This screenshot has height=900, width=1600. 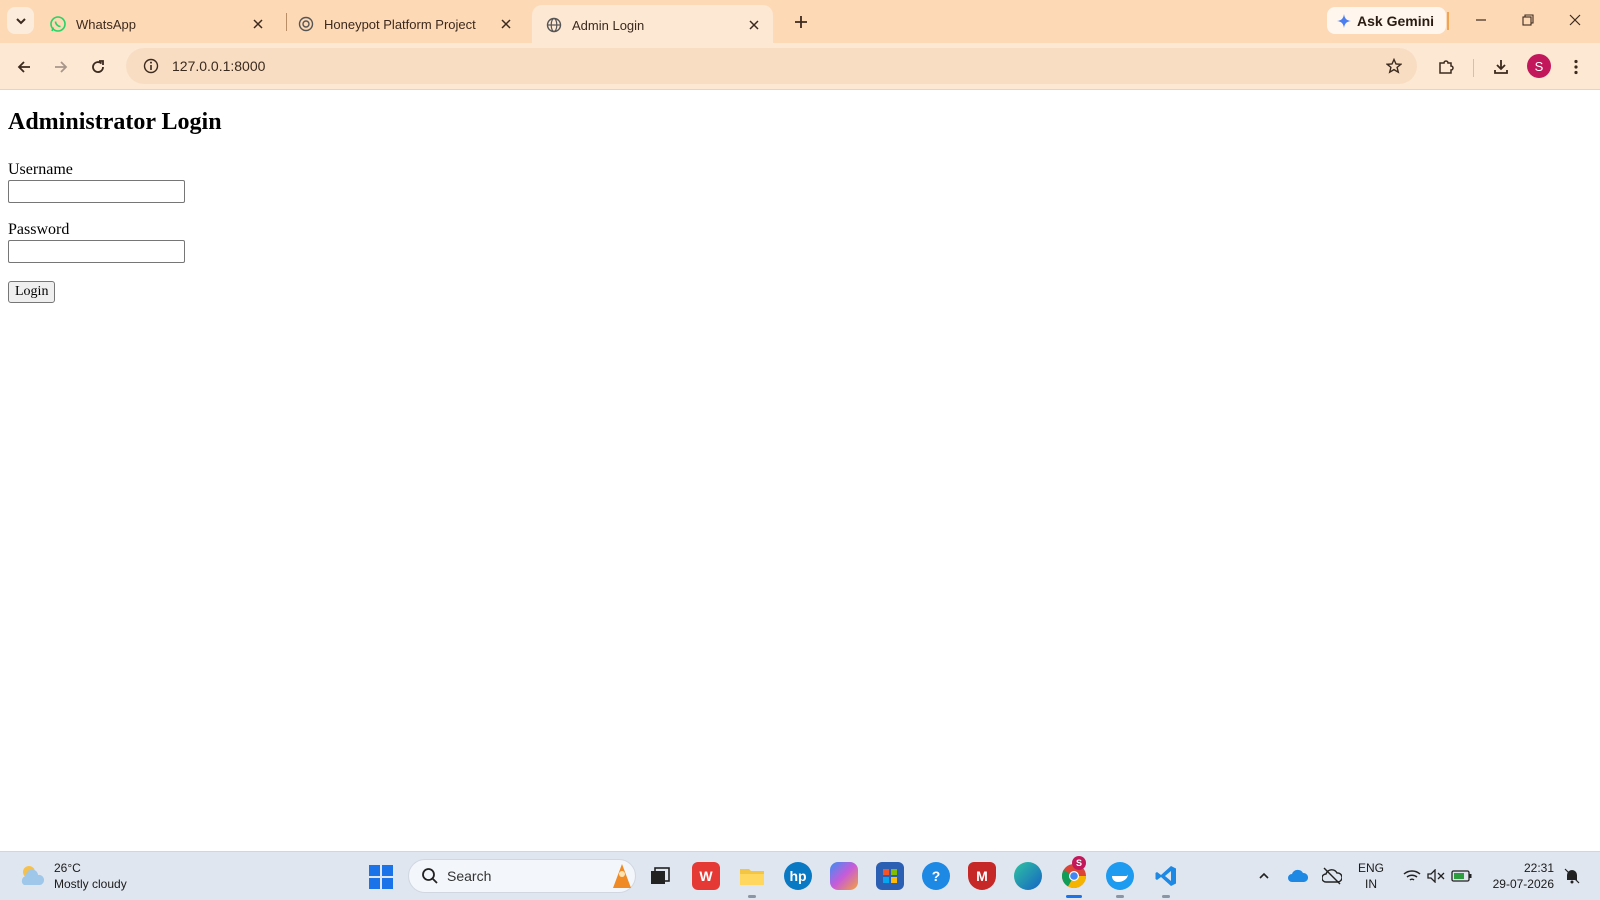 I want to click on tab-label: WhatsApp, so click(x=106, y=24).